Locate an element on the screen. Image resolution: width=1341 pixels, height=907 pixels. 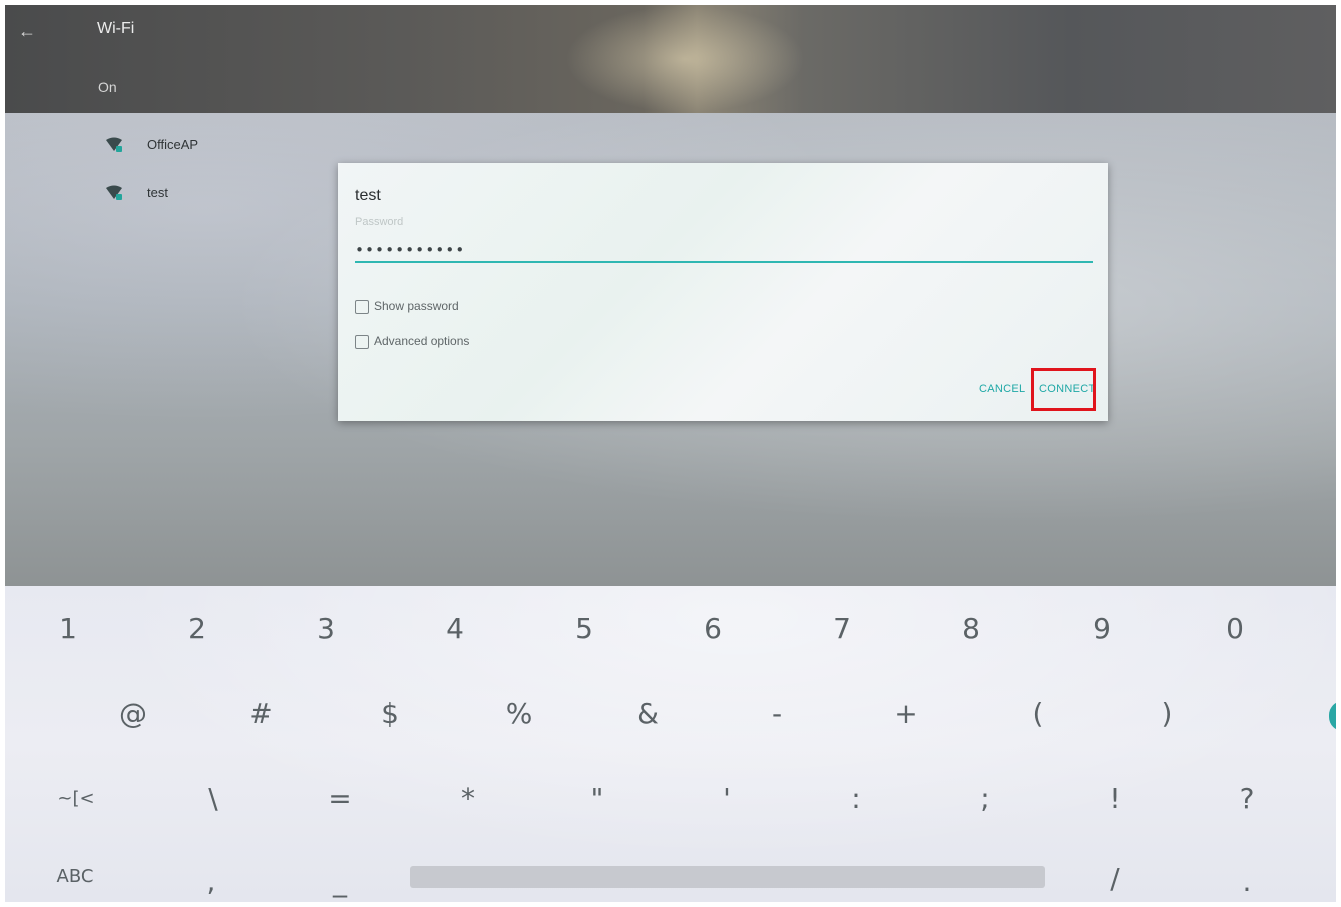
network-name: OfficeAP is located at coordinates (173, 144).